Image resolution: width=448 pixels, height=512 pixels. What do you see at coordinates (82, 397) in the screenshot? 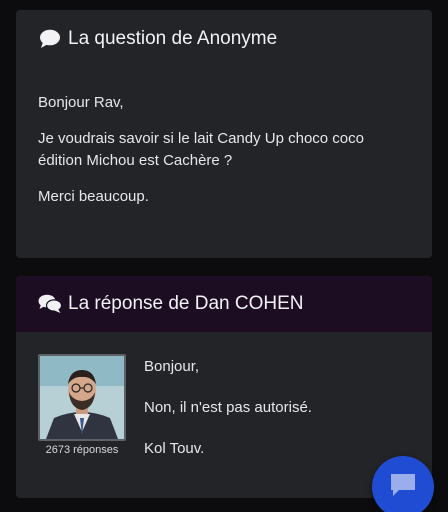
I see `author-avatar` at bounding box center [82, 397].